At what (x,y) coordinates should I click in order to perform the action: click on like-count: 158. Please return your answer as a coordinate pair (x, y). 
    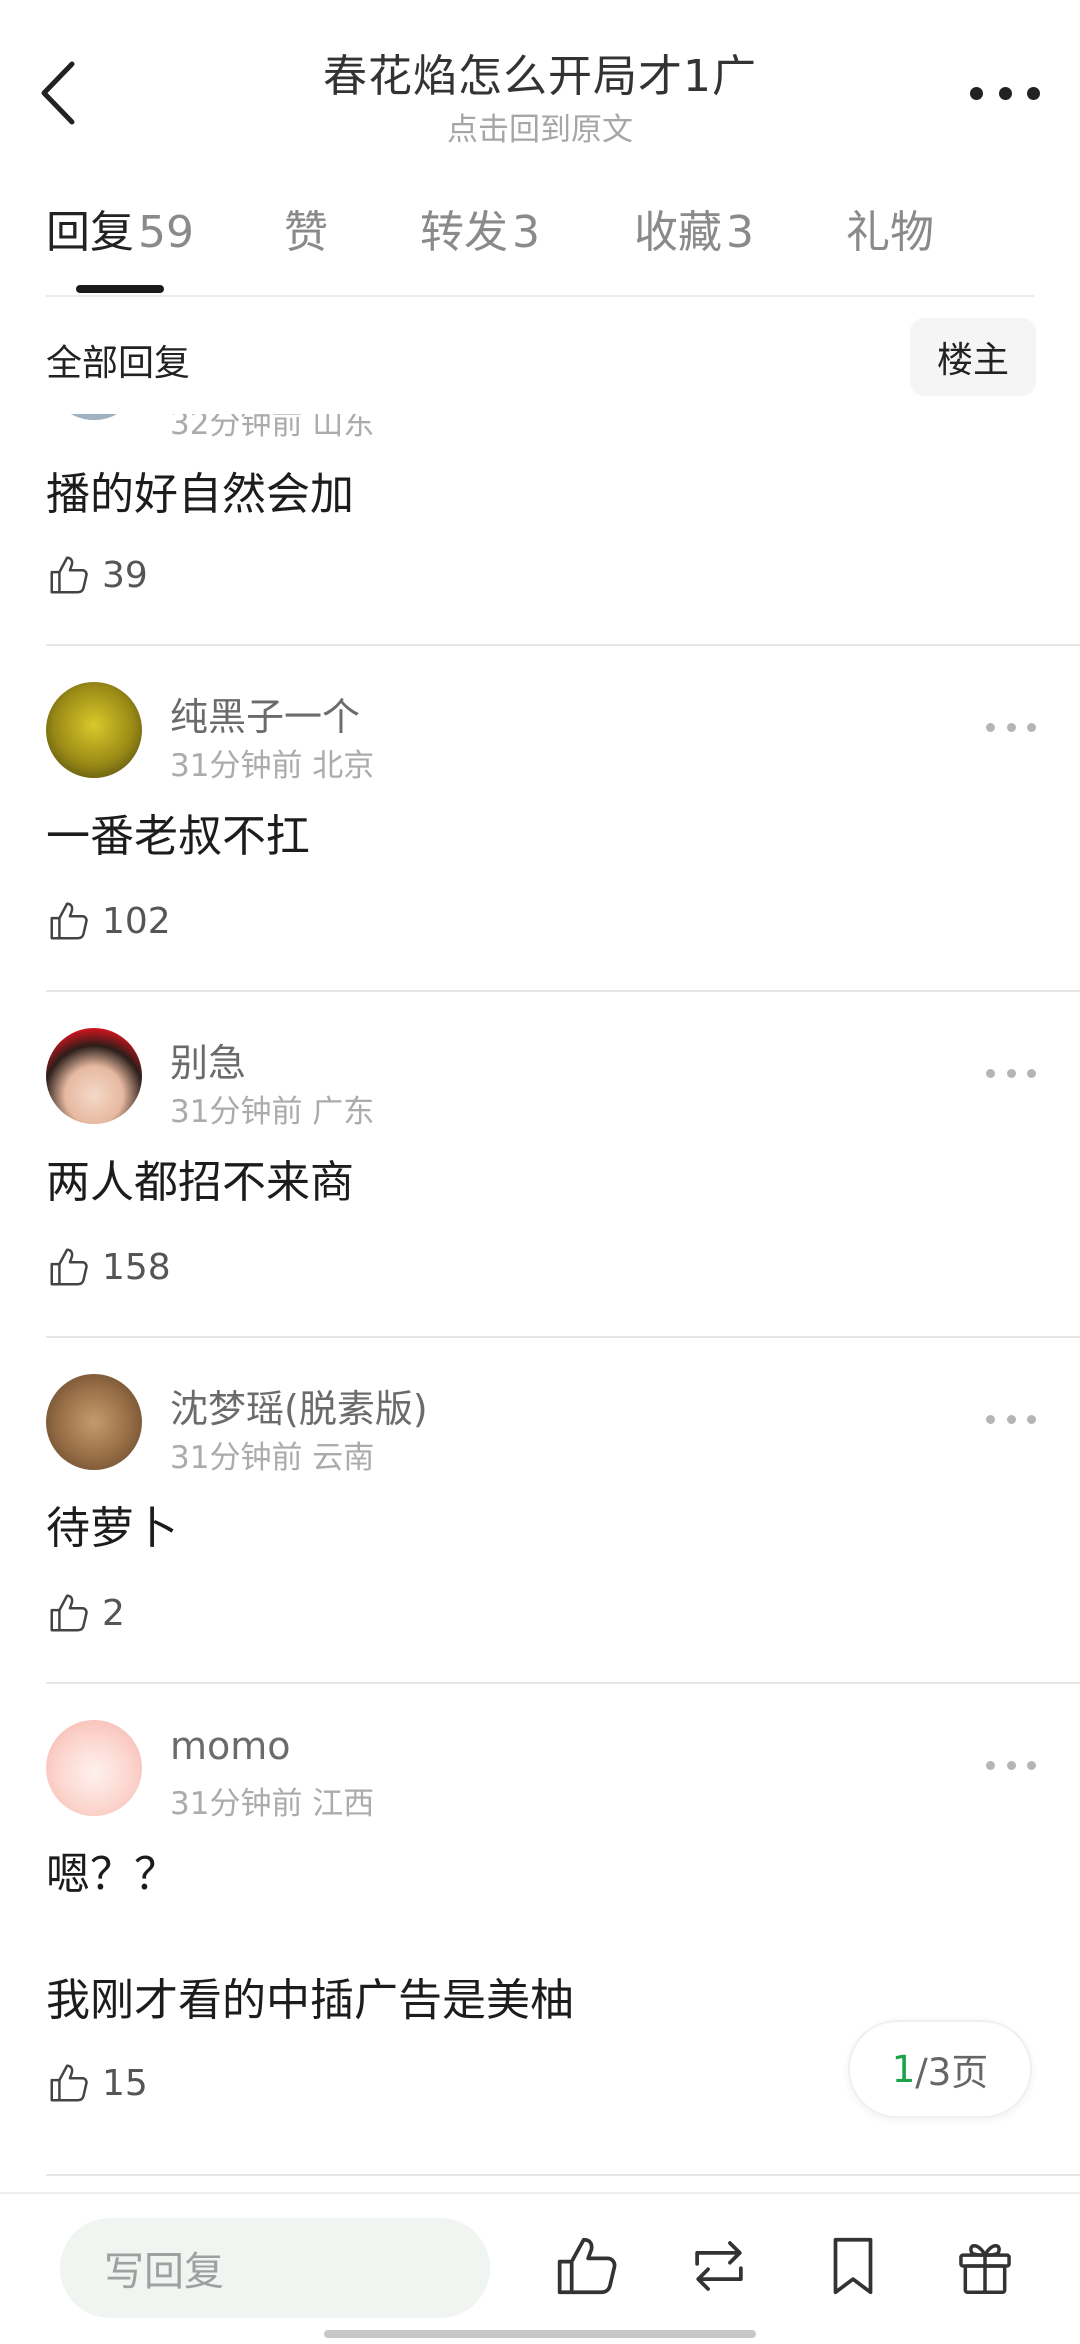
    Looking at the image, I should click on (136, 1267).